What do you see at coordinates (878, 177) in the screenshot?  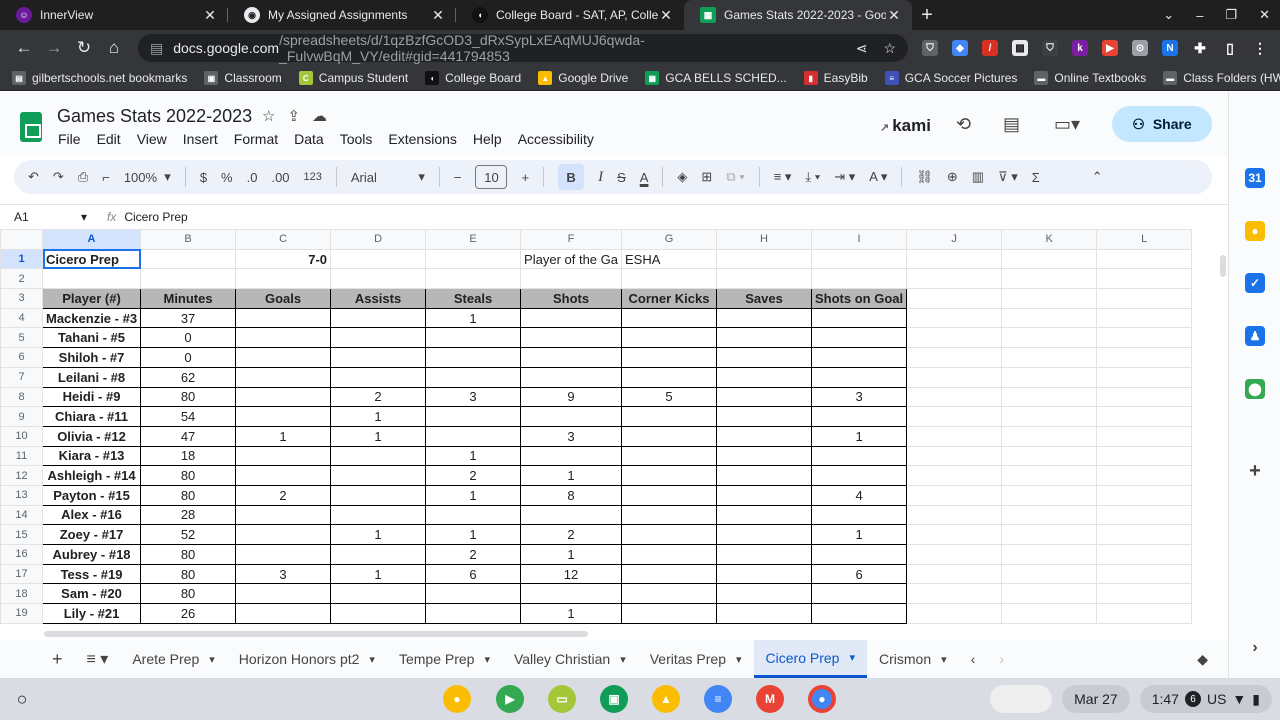 I see `text-rotation-icon: A ▾` at bounding box center [878, 177].